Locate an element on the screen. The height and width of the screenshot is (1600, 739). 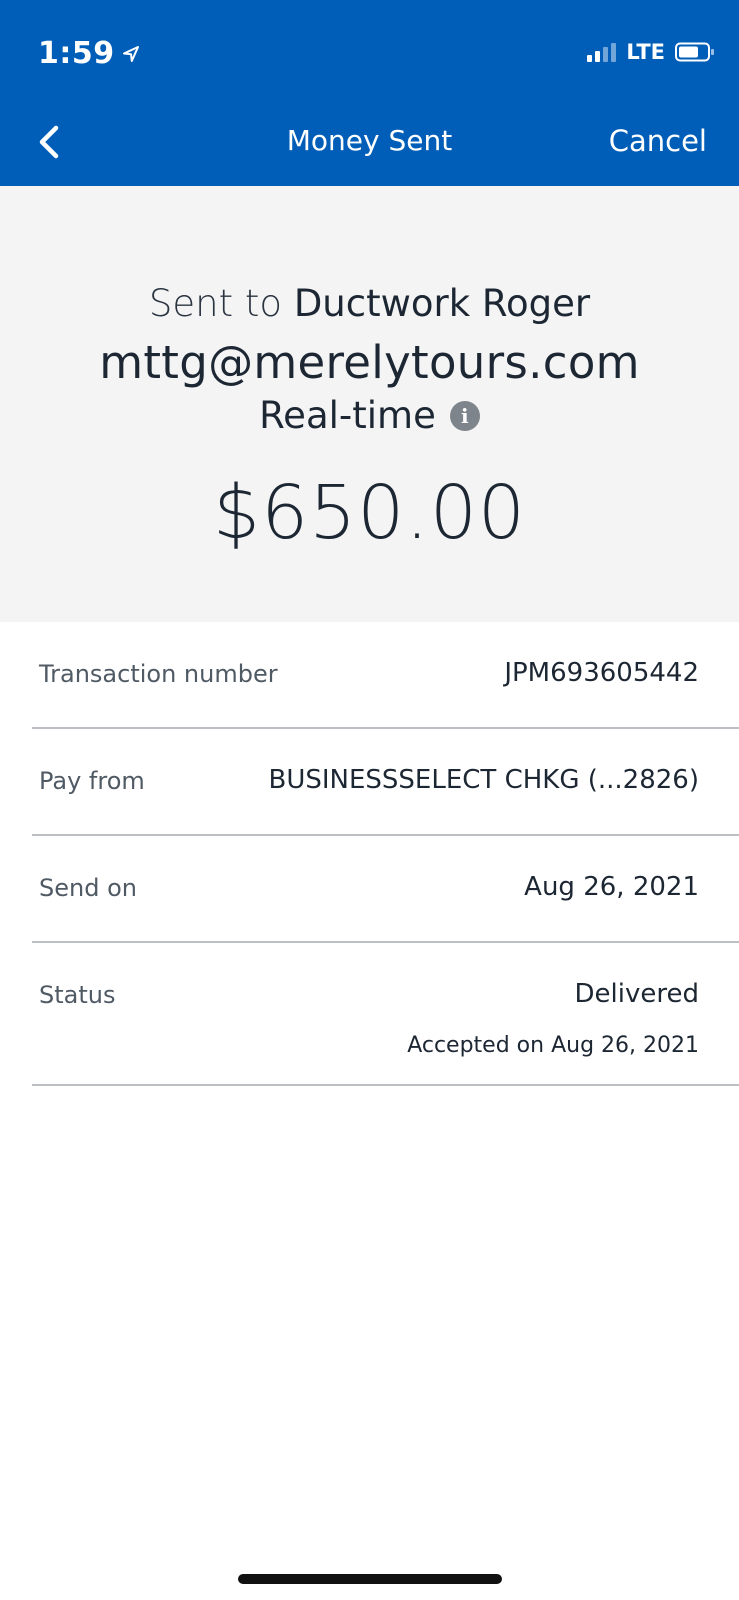
recipient-email: mttg@merelytours.com is located at coordinates (369, 362).